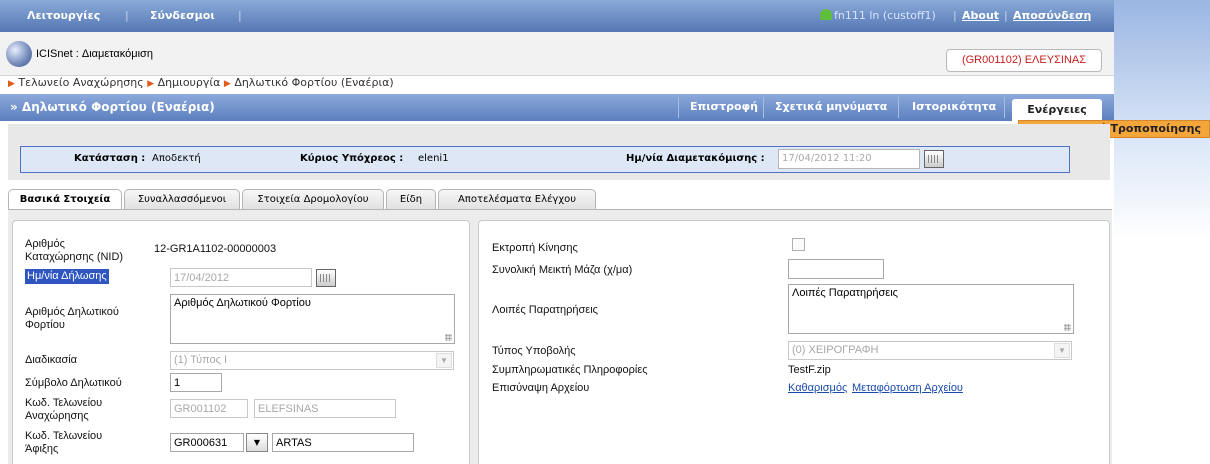 Image resolution: width=1210 pixels, height=464 pixels. Describe the element at coordinates (980, 15) in the screenshot. I see `about-link: About` at that location.